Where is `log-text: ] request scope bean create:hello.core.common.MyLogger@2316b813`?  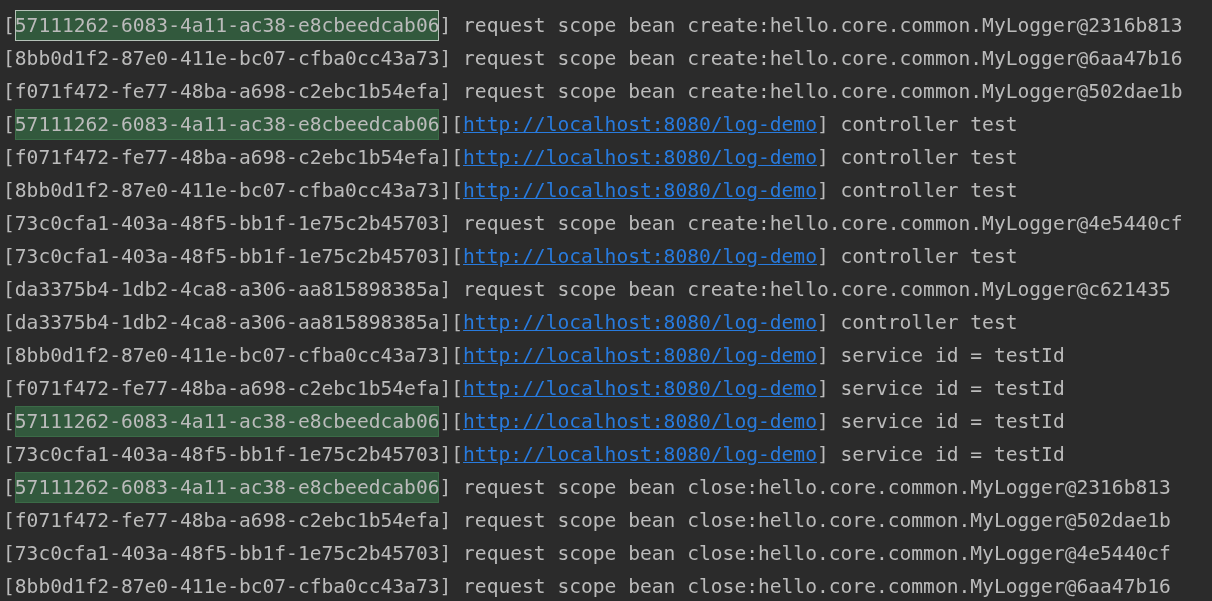
log-text: ] request scope bean create:hello.core.common.MyLogger@2316b813 is located at coordinates (811, 25).